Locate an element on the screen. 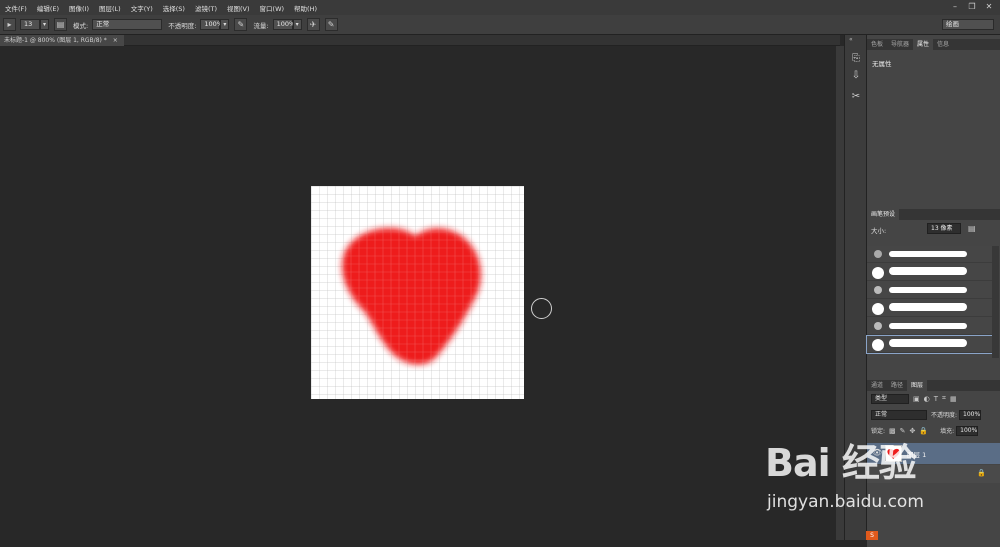 The image size is (1000, 547). actions-icon: ⇩ is located at coordinates (856, 76).